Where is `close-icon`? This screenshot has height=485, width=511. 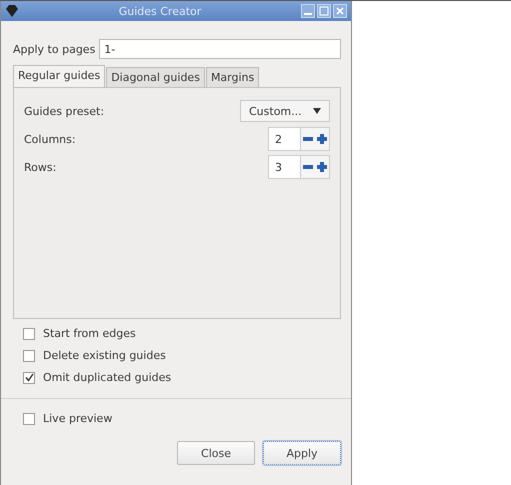
close-icon is located at coordinates (340, 11).